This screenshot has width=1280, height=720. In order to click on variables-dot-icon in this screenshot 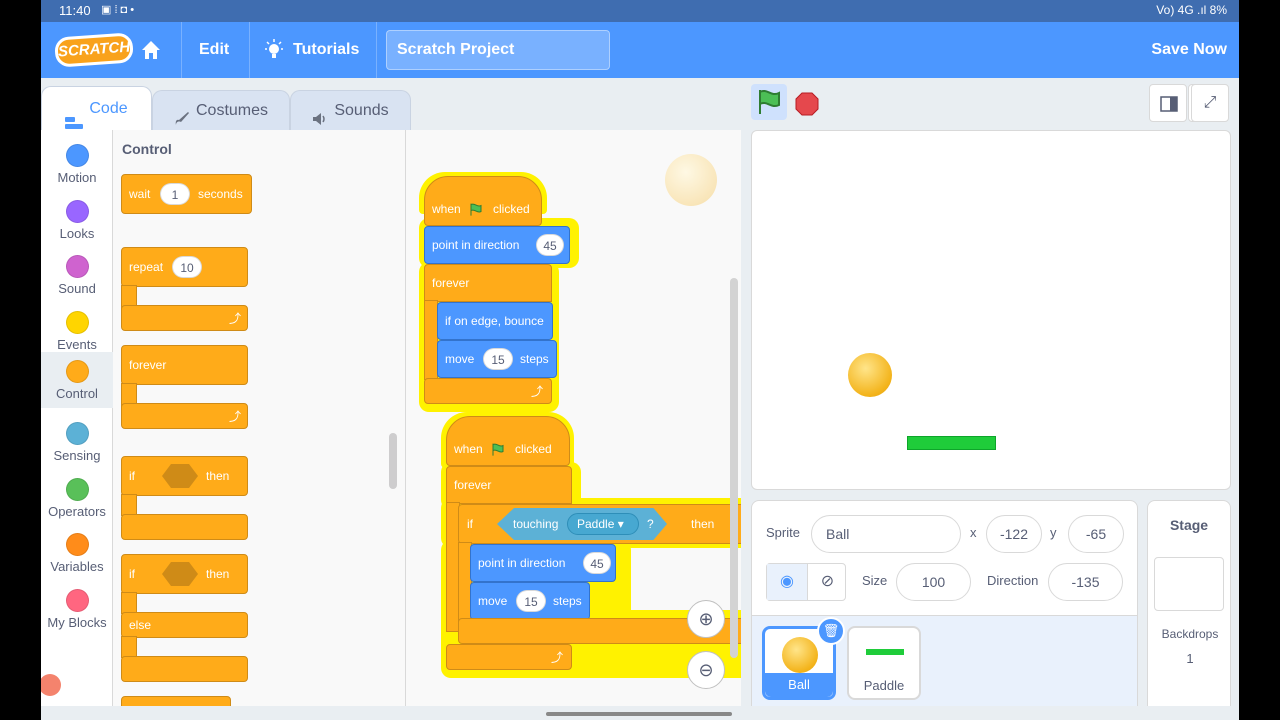, I will do `click(77, 544)`.